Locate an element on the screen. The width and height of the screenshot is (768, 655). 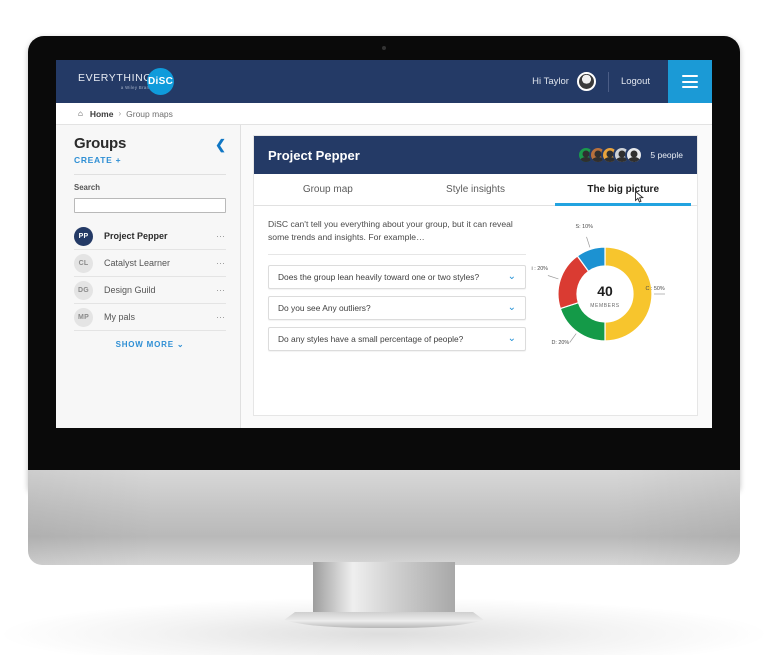
sidebar-item-project-pepper: PP Project Pepper ⋯ is located at coordinates (150, 236).